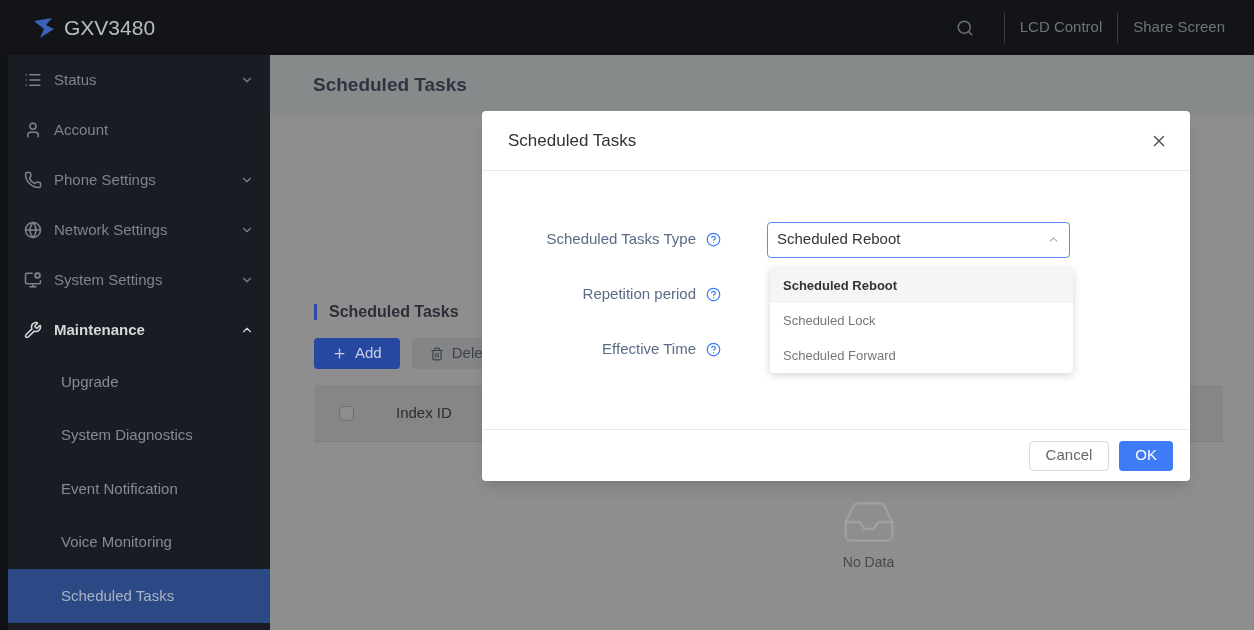  I want to click on sidebar-item: Maintenance, so click(139, 330).